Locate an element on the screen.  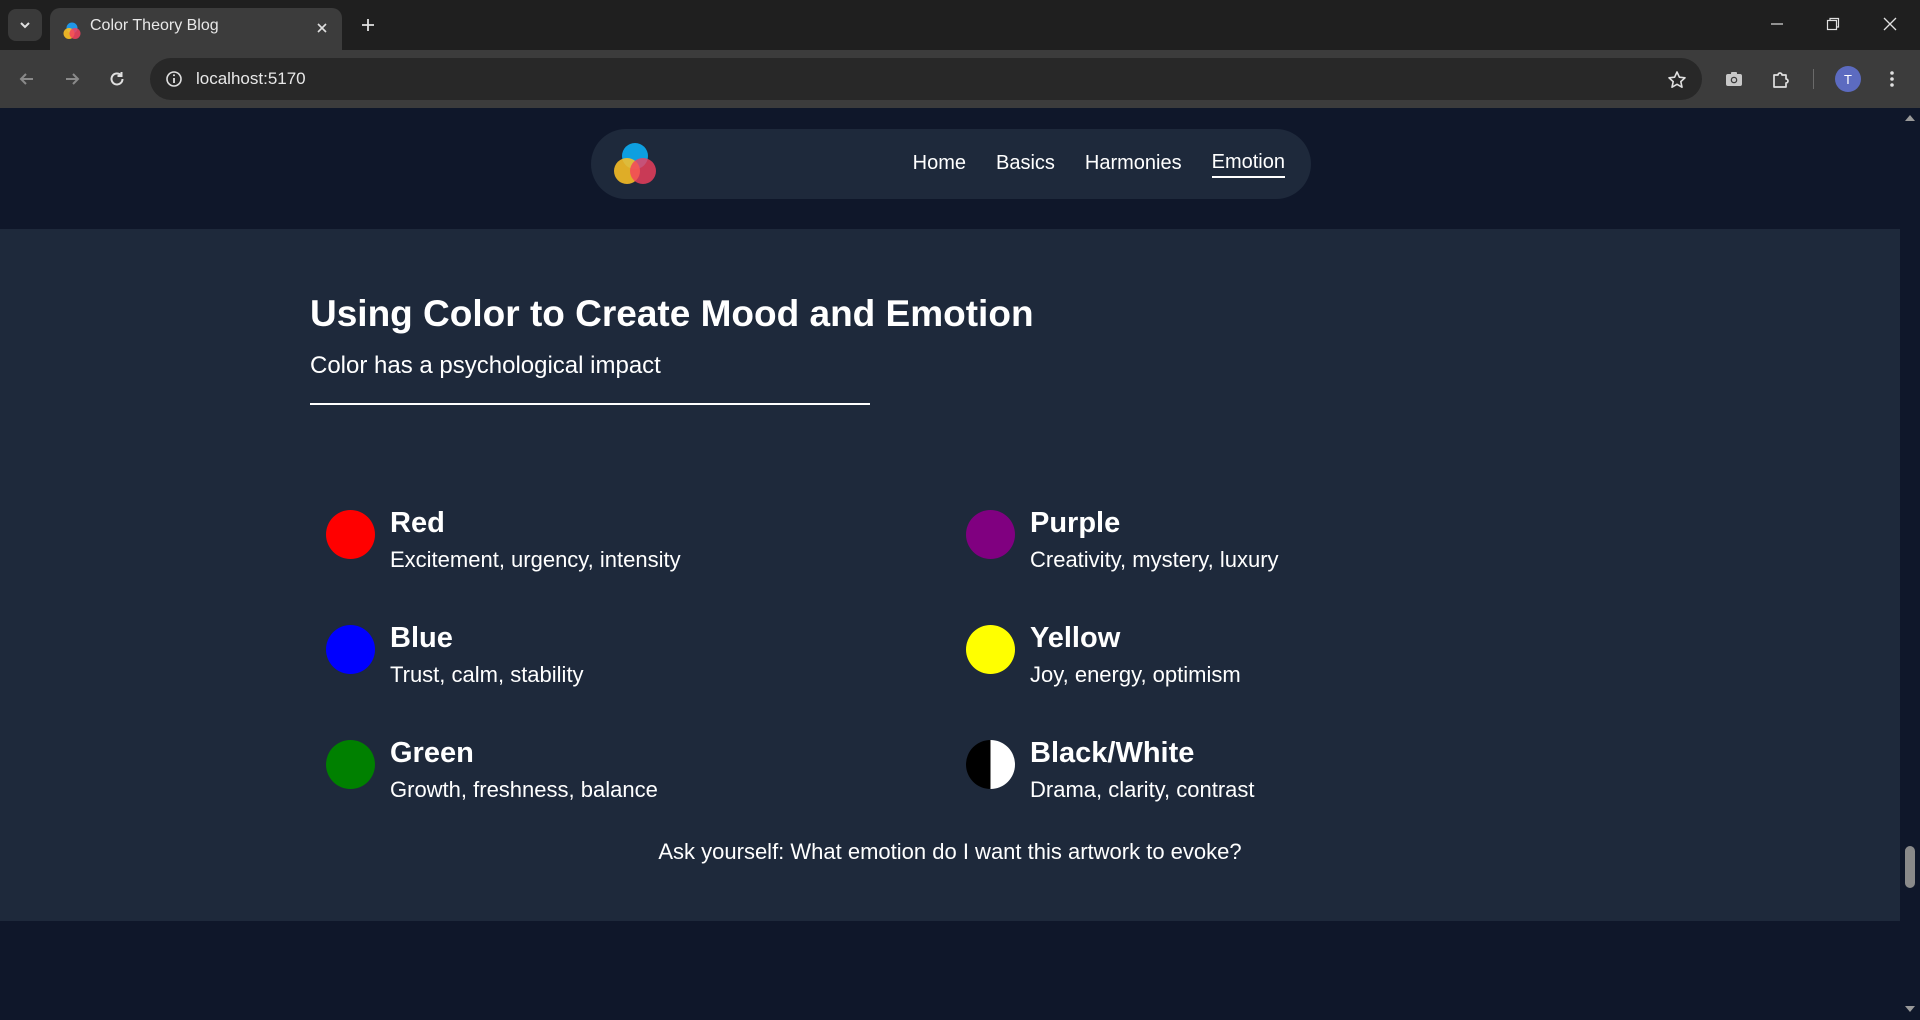
profile-avatar: T is located at coordinates (1848, 79).